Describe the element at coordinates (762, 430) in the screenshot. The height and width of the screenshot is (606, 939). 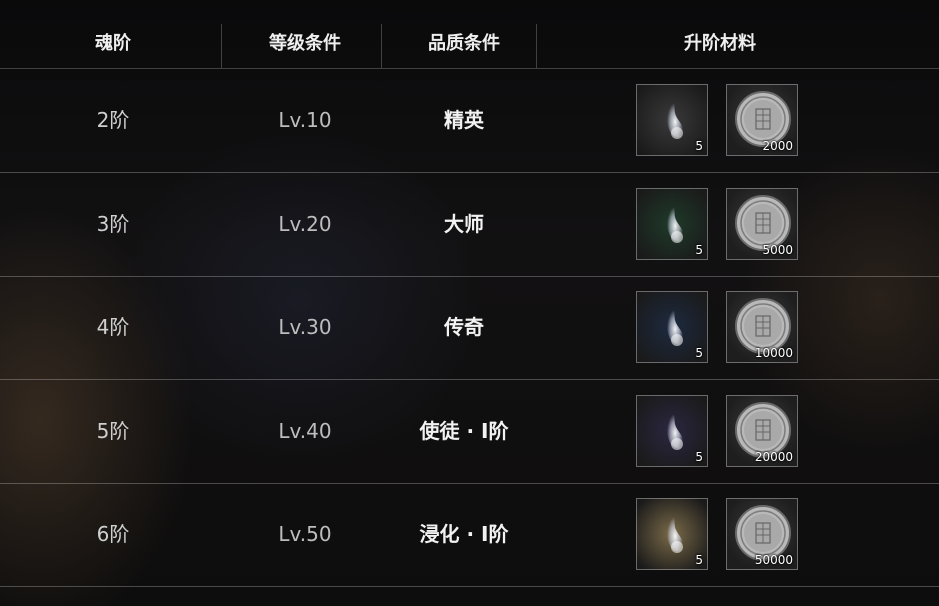
I see `coin-material-slot: 20000` at that location.